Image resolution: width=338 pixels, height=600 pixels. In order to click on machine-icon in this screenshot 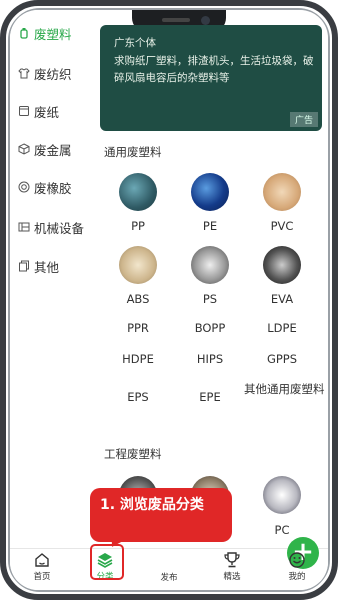, I will do `click(24, 227)`.